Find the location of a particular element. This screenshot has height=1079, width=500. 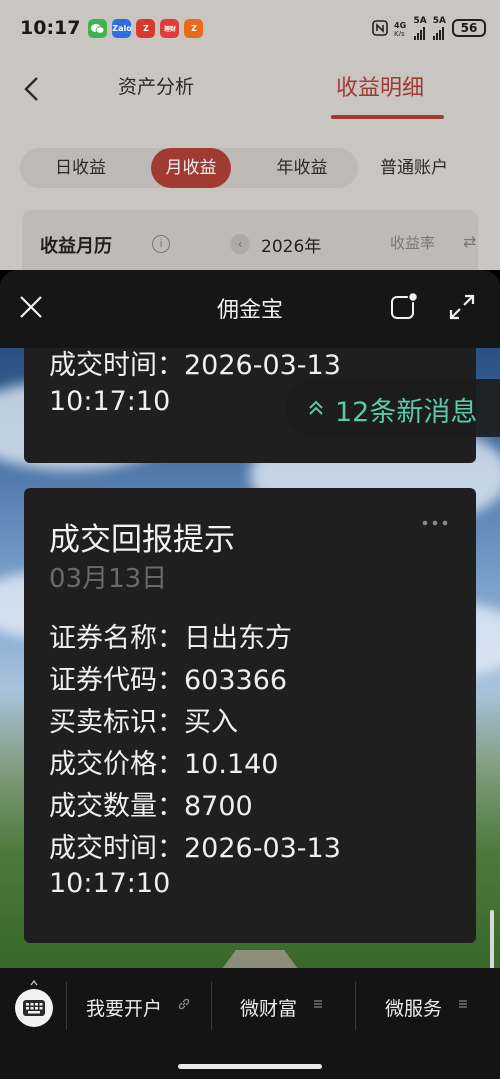

card-title: 成交回报提示 is located at coordinates (142, 540).